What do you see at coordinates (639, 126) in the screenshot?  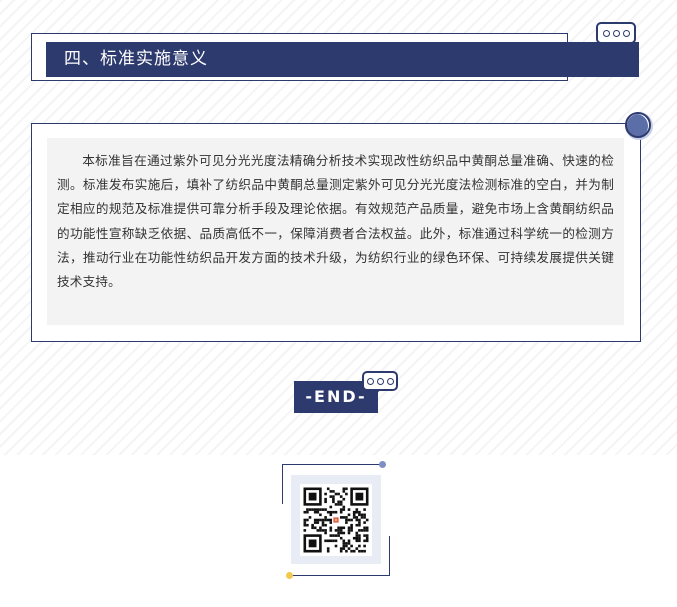 I see `decorative-circle-icon` at bounding box center [639, 126].